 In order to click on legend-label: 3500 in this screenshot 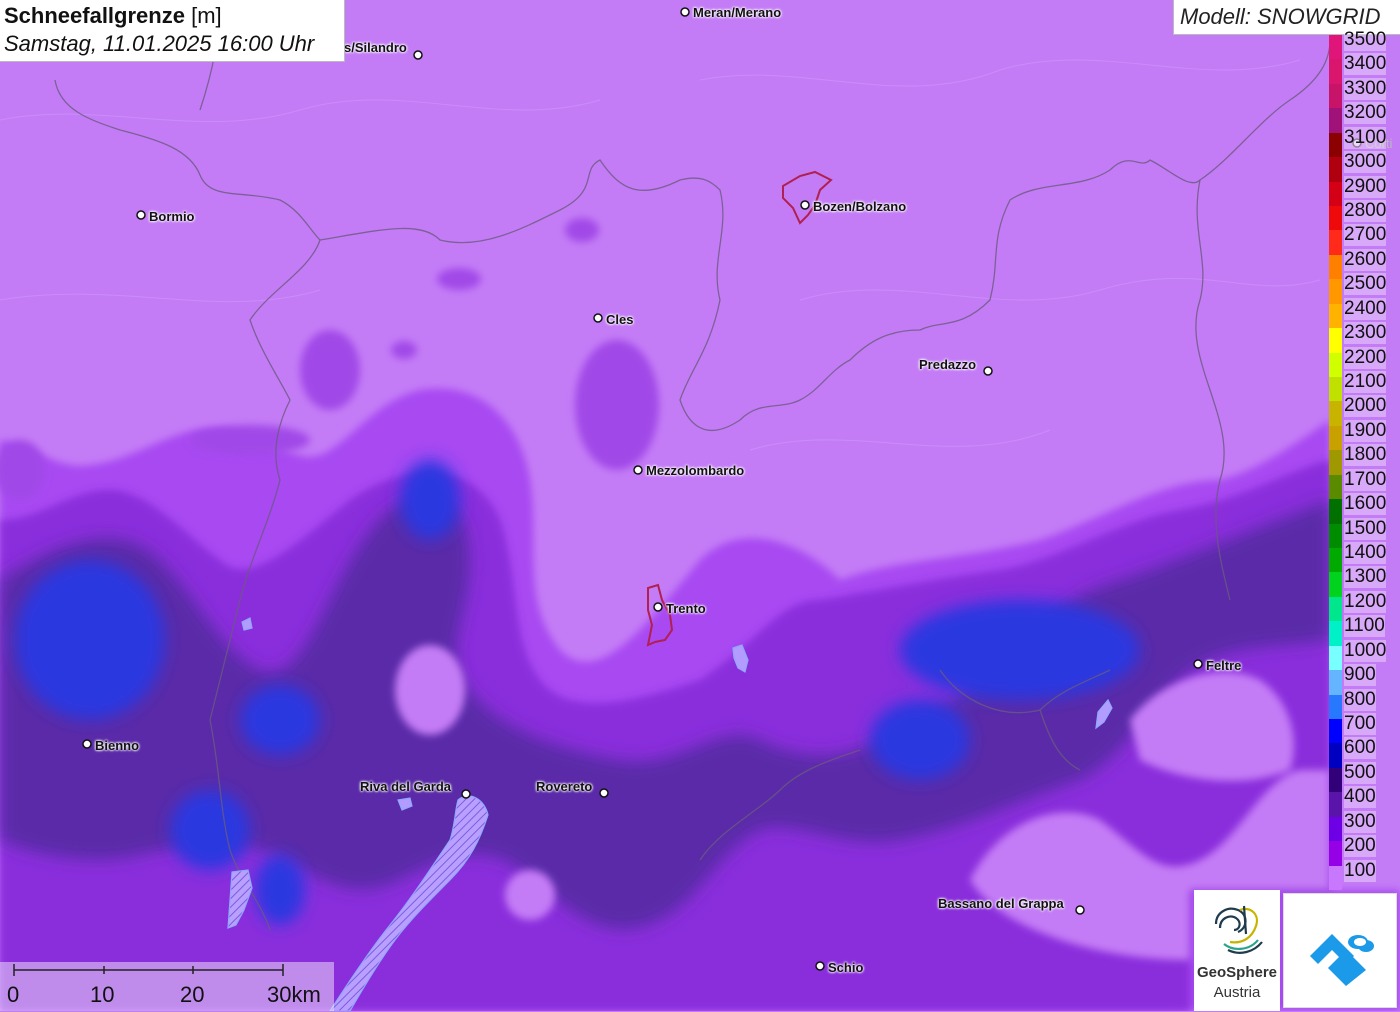, I will do `click(1365, 40)`.